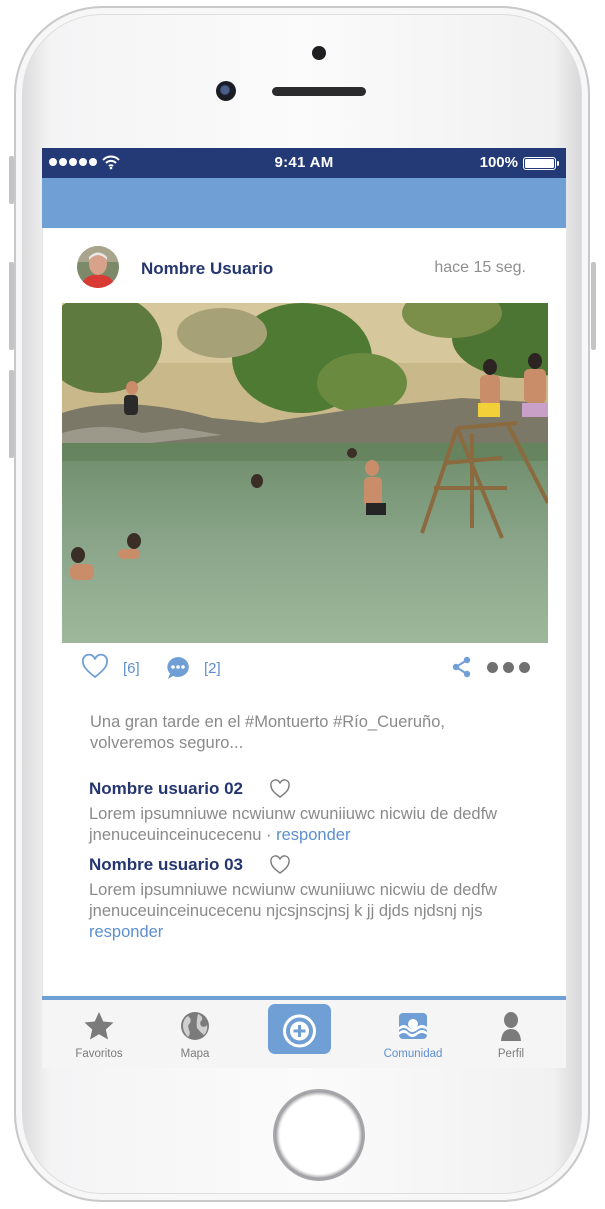 This screenshot has width=605, height=1209. Describe the element at coordinates (195, 1026) in the screenshot. I see `globe-icon` at that location.